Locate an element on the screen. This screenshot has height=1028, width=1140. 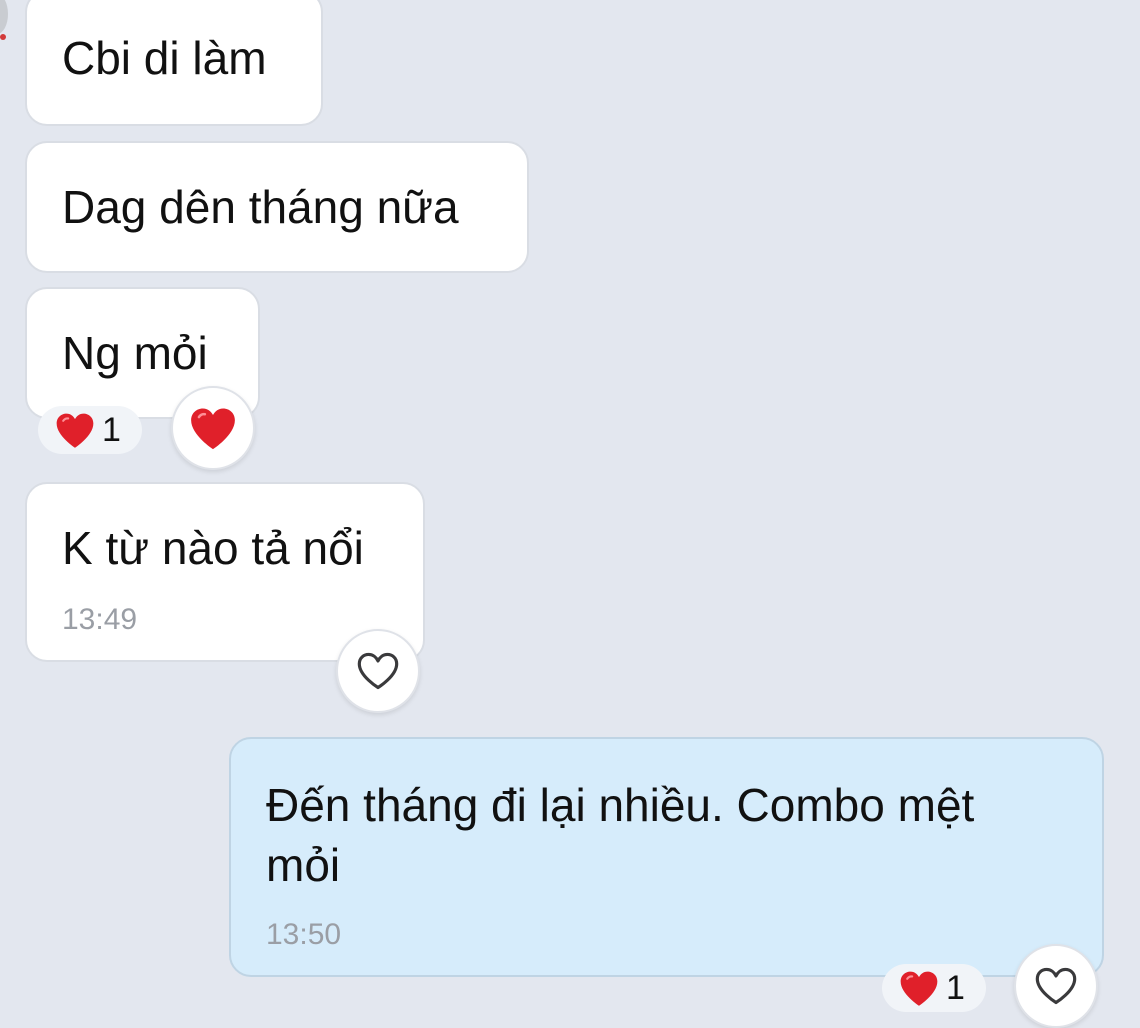
message-text-line-2: mỏi is located at coordinates (303, 865).